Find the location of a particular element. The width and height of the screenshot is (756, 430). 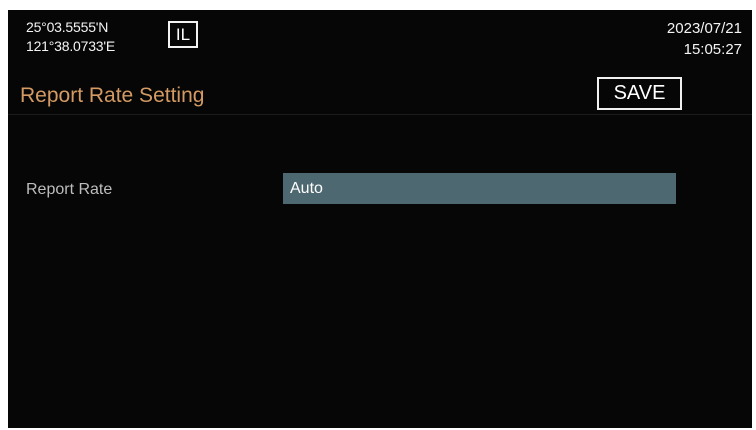

gps-longitude: 121°38.0733'E is located at coordinates (70, 46).